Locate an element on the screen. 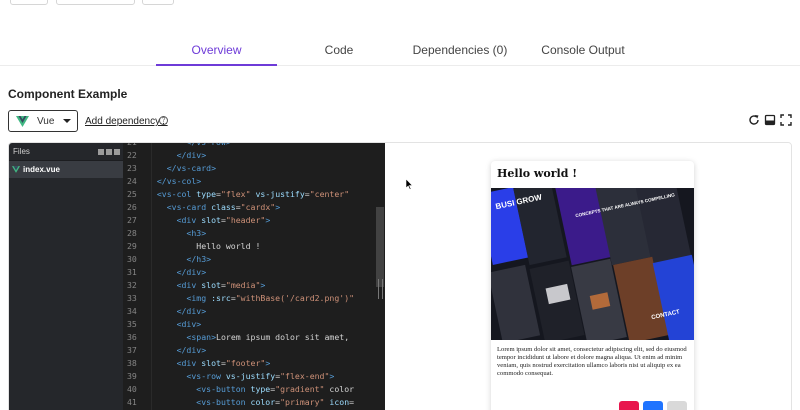 This screenshot has width=800, height=410. code-line: 22 </div> is located at coordinates (254, 155).